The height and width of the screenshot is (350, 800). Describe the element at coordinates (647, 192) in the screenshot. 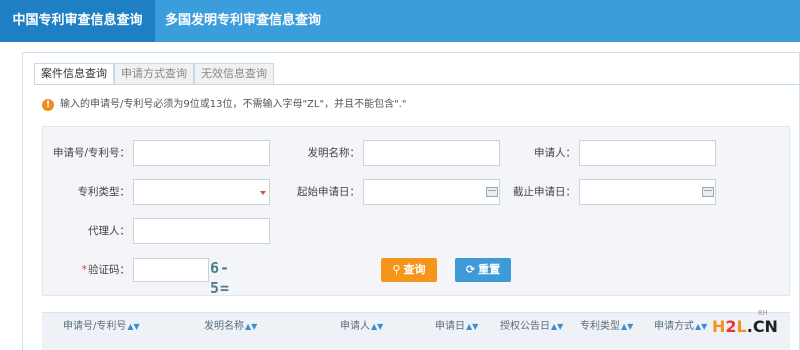

I see `end-date-input` at that location.